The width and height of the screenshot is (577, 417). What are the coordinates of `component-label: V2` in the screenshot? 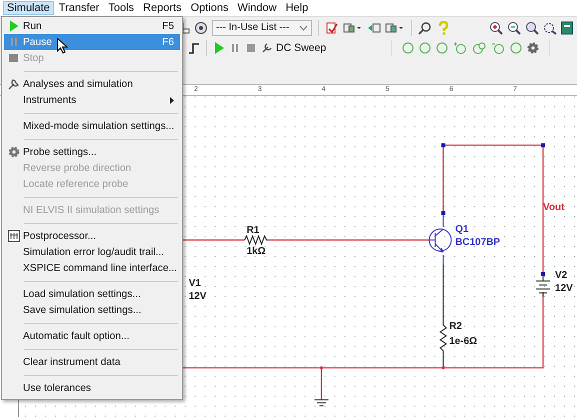 It's located at (561, 275).